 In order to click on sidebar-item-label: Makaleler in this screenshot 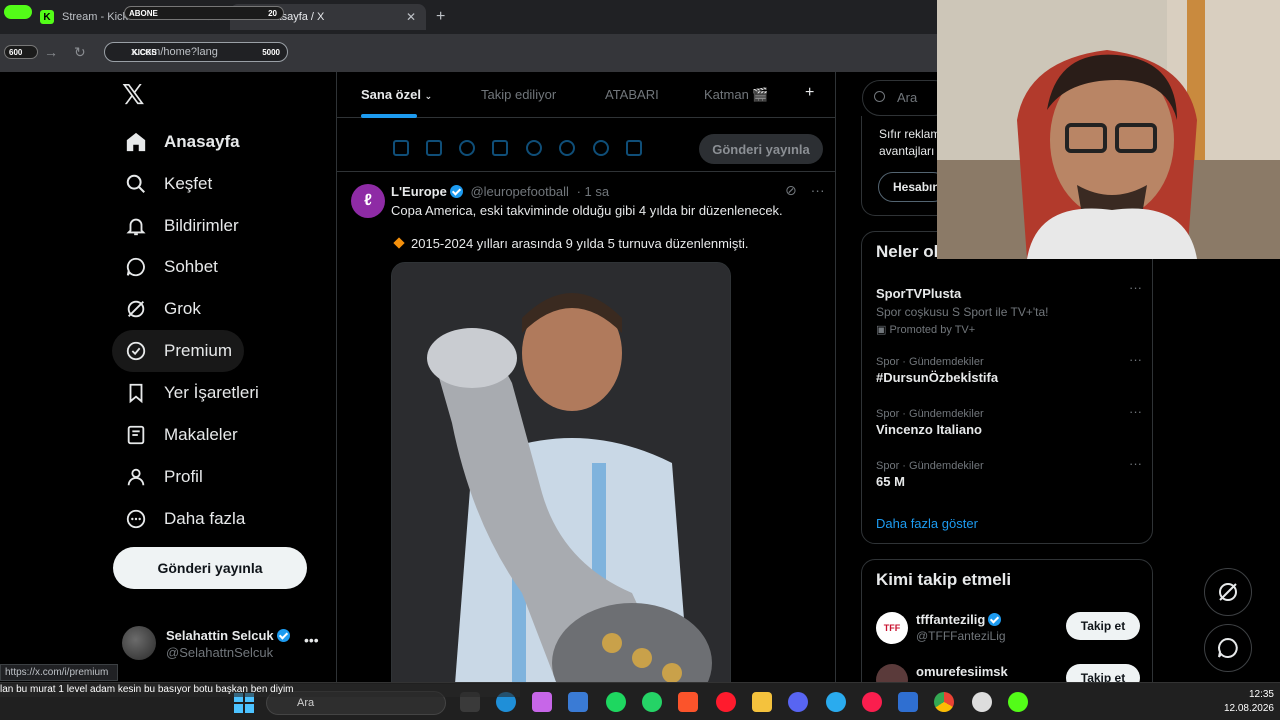, I will do `click(201, 434)`.